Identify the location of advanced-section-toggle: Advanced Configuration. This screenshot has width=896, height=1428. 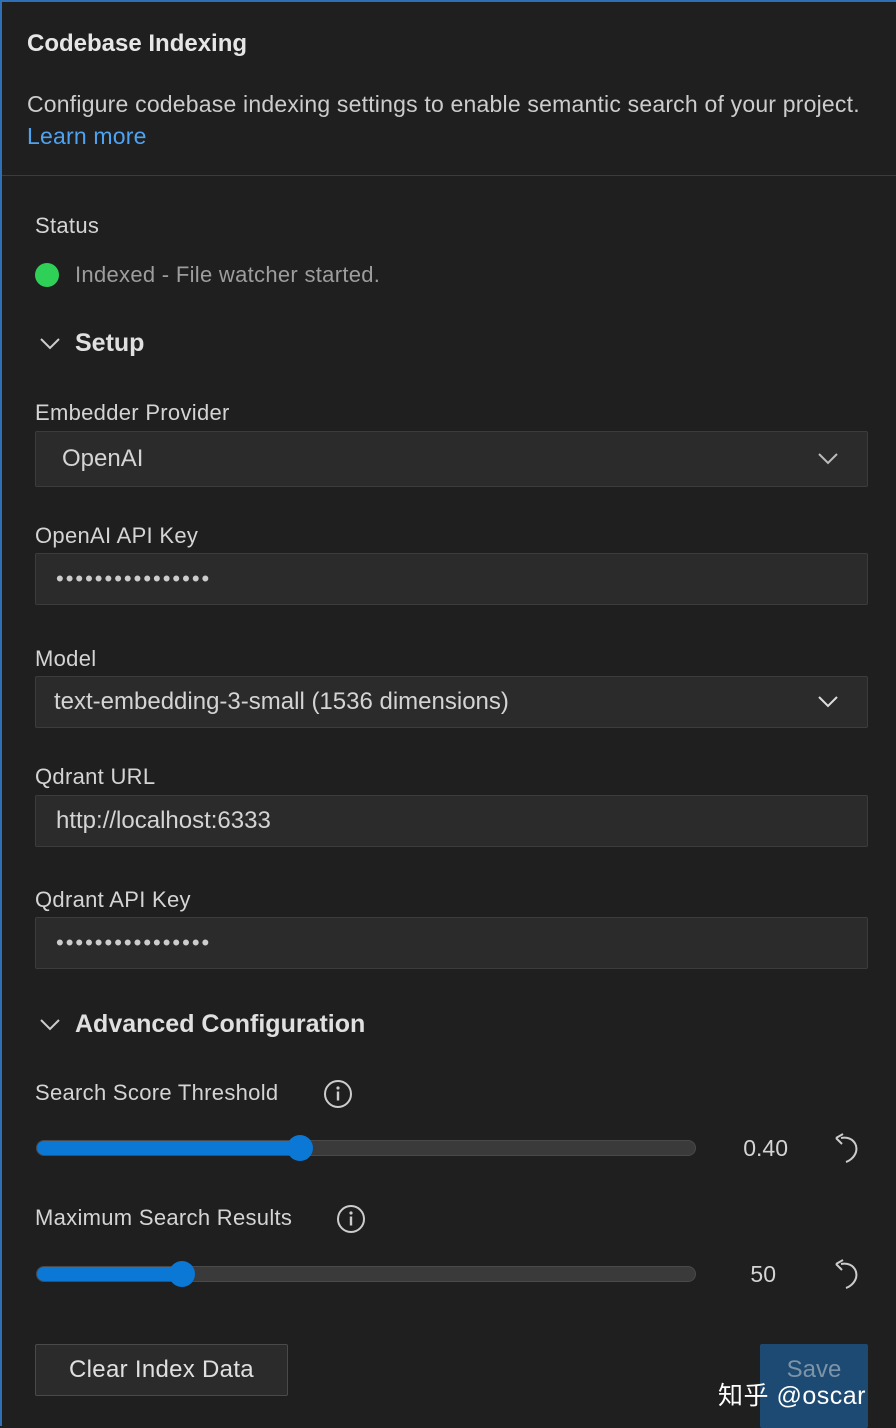
(202, 1024).